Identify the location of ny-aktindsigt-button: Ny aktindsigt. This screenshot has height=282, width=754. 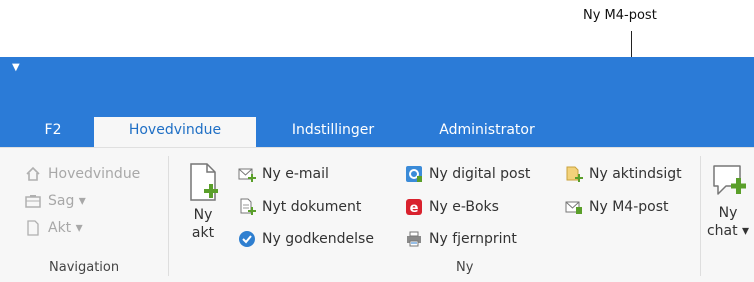
(623, 174).